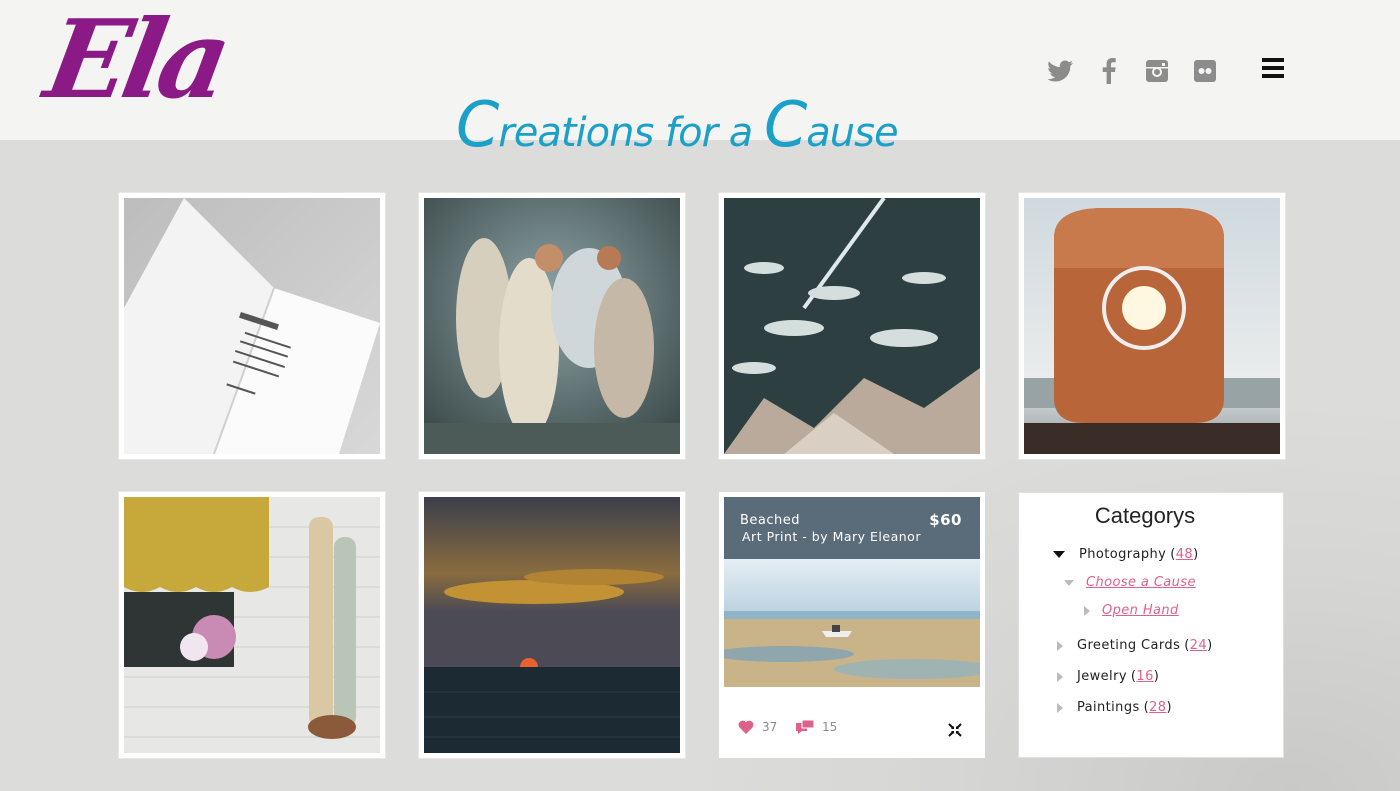 The width and height of the screenshot is (1400, 791). I want to click on facebook-icon, so click(1109, 71).